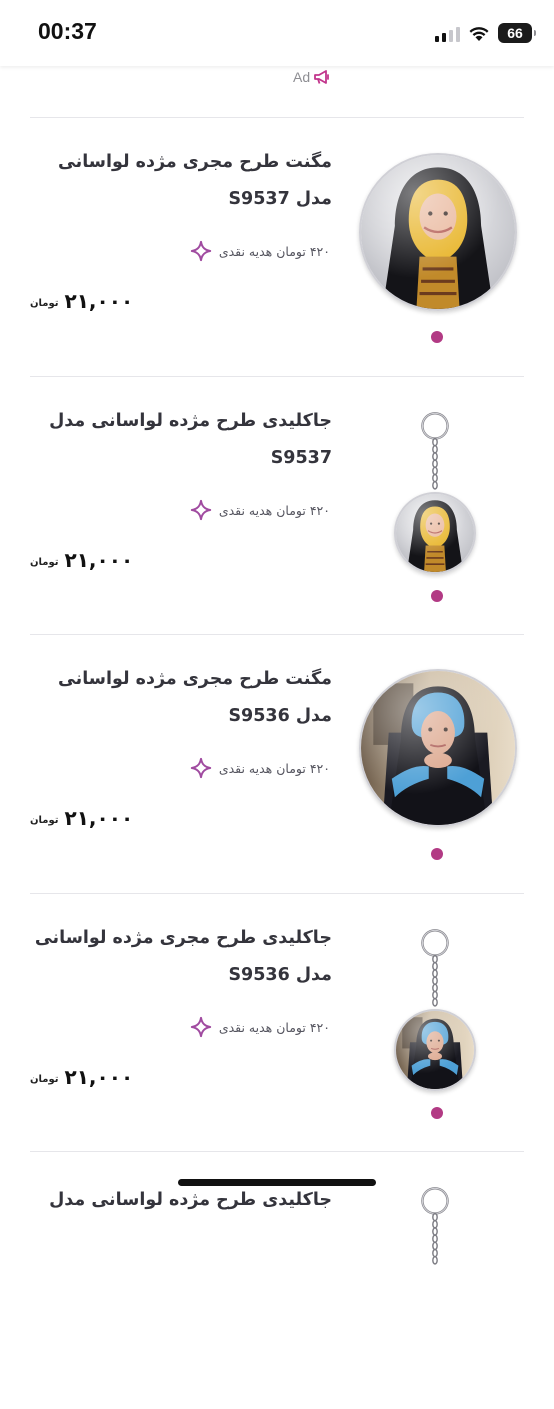 This screenshot has width=554, height=1409. What do you see at coordinates (277, 1182) in the screenshot?
I see `home-indicator` at bounding box center [277, 1182].